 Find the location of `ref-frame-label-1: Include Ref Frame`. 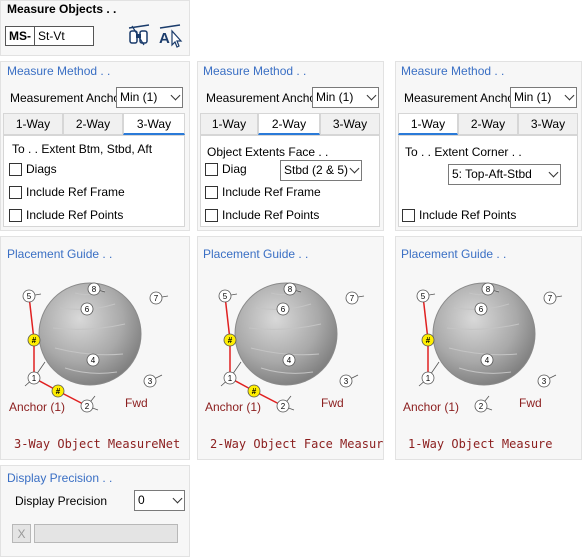

ref-frame-label-1: Include Ref Frame is located at coordinates (75, 192).